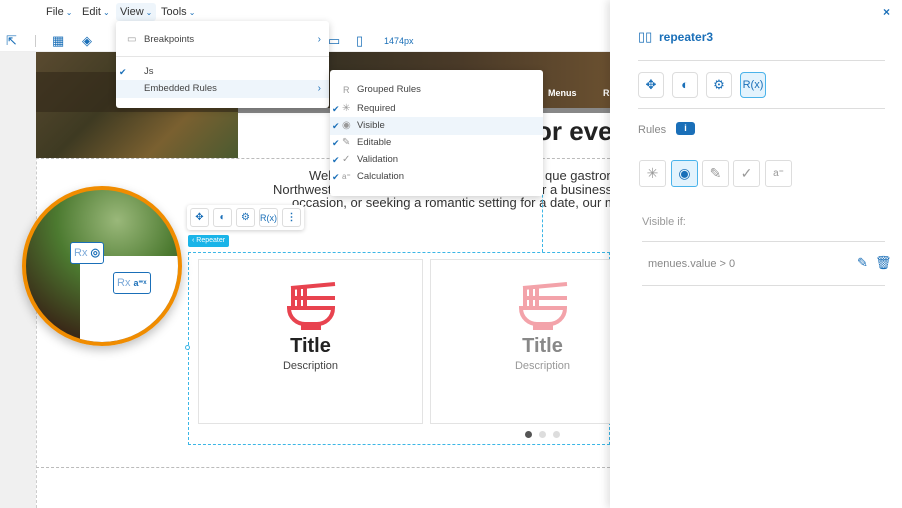  I want to click on visible-rule-badge: Rx ◎, so click(87, 253).